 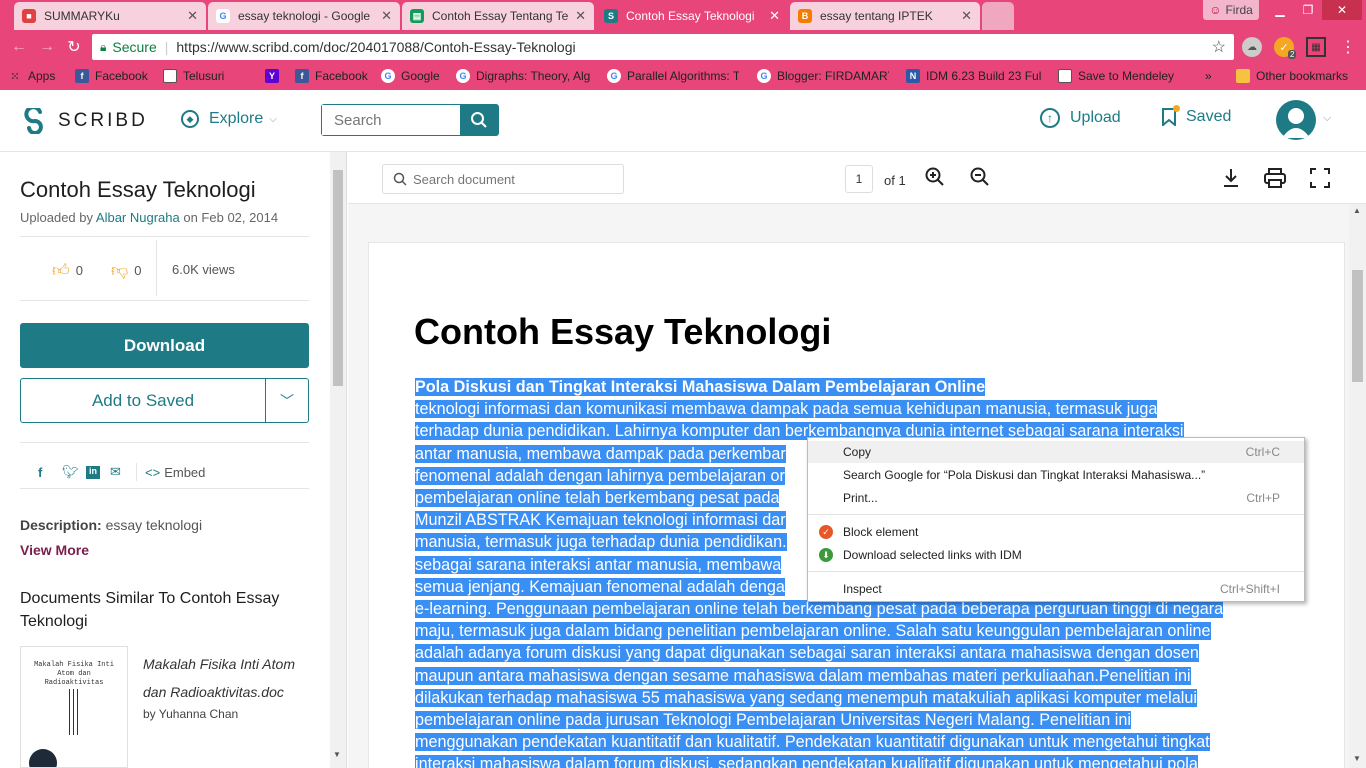 I want to click on bookmark-google: G Google, so click(x=410, y=76).